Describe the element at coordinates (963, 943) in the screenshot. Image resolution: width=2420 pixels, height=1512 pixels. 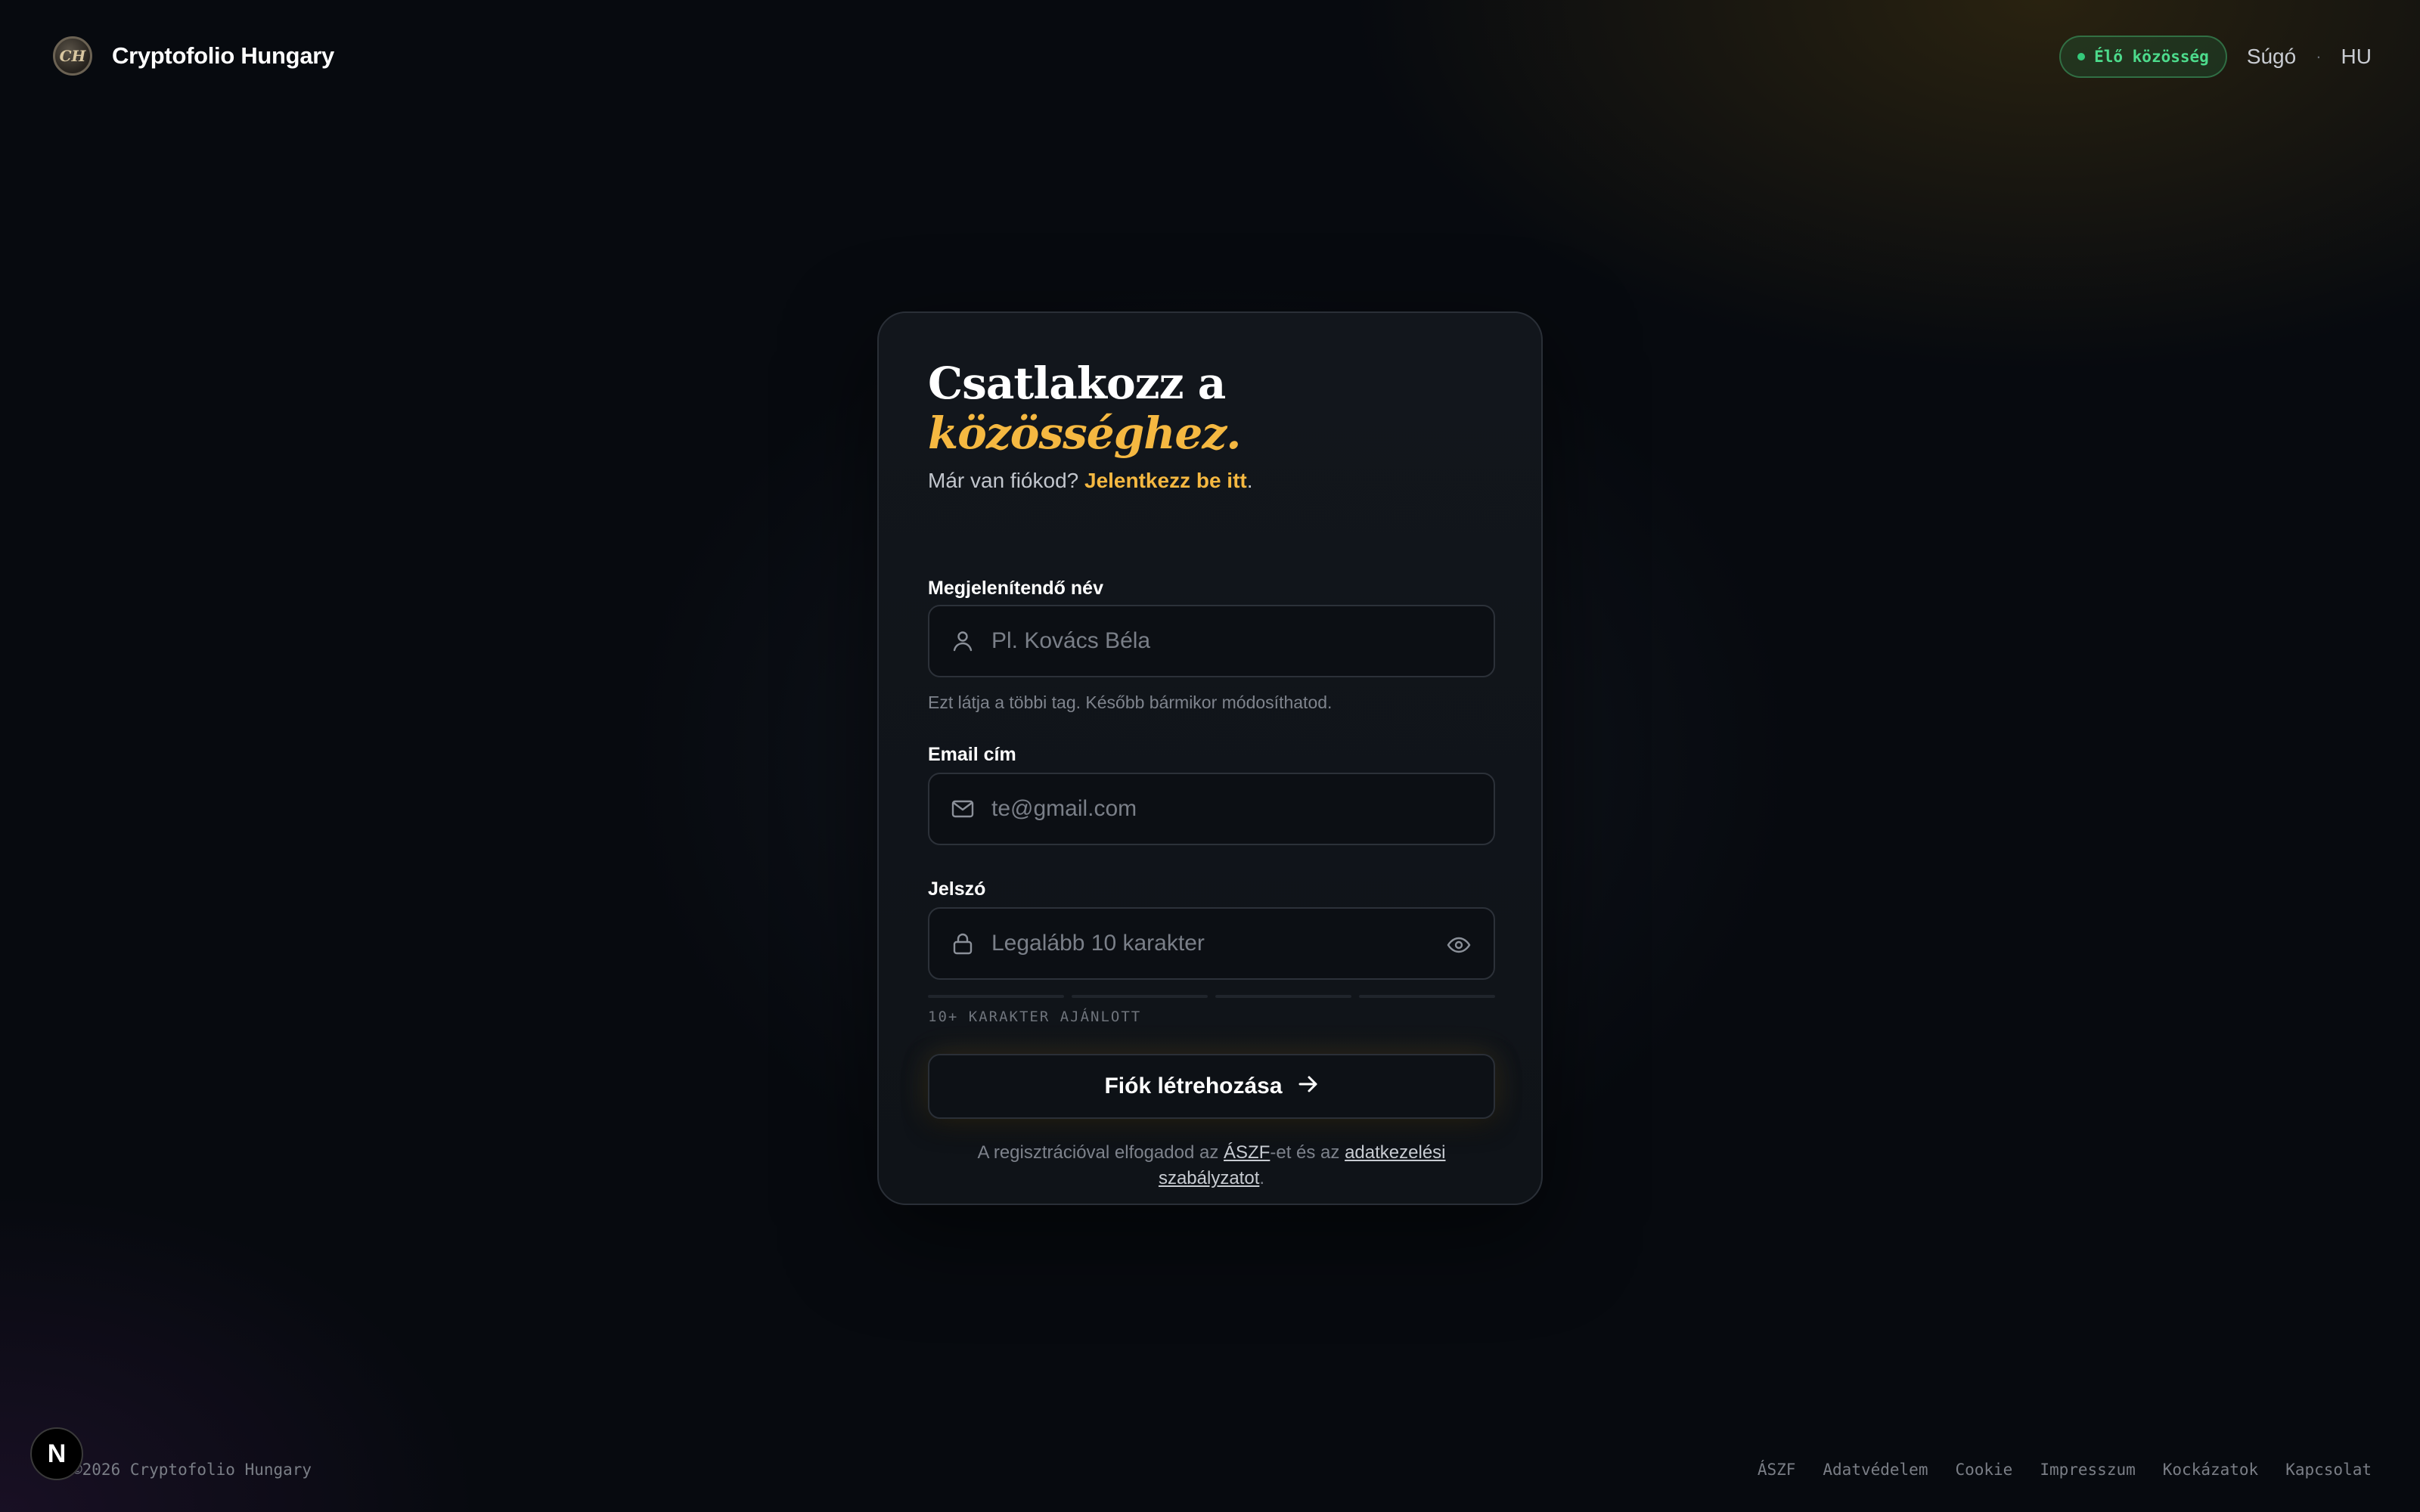
I see `lock-icon` at that location.